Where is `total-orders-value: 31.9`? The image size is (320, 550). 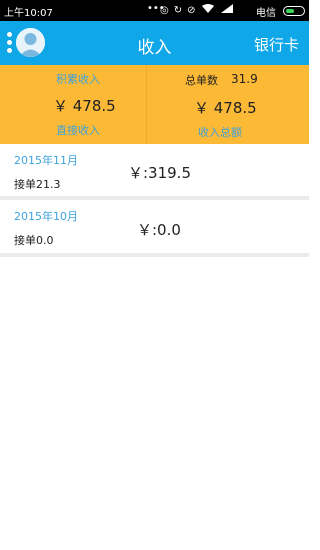
total-orders-value: 31.9 is located at coordinates (244, 79).